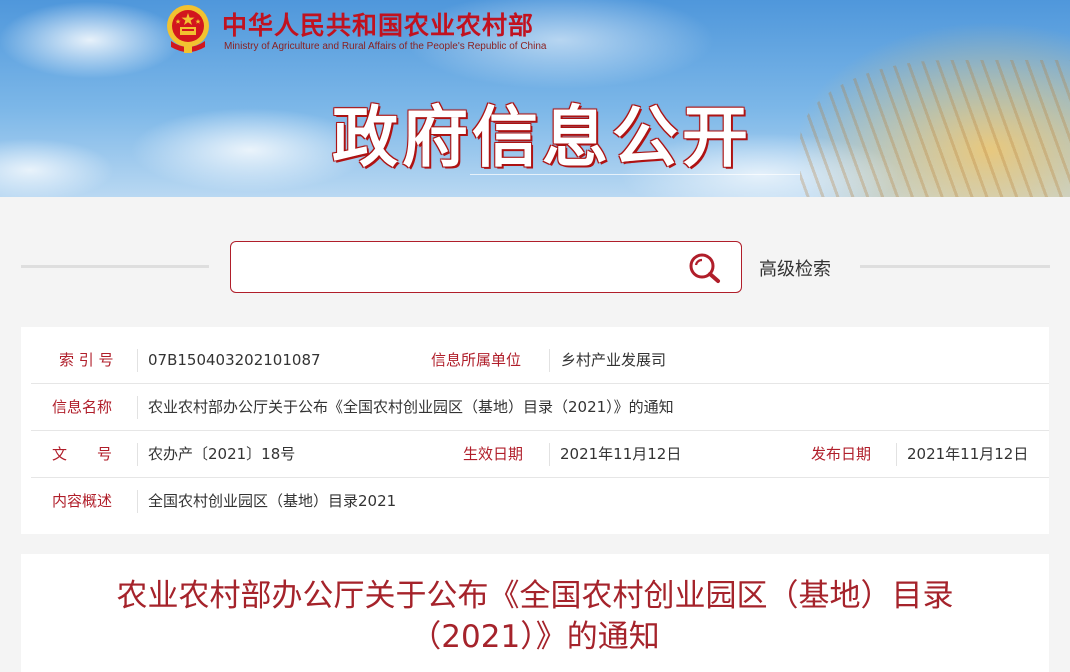  I want to click on search-divider-left, so click(115, 266).